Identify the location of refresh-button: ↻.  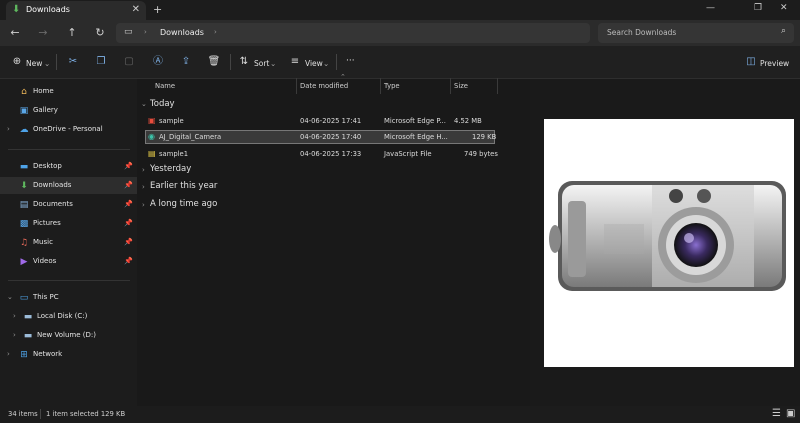
(100, 33).